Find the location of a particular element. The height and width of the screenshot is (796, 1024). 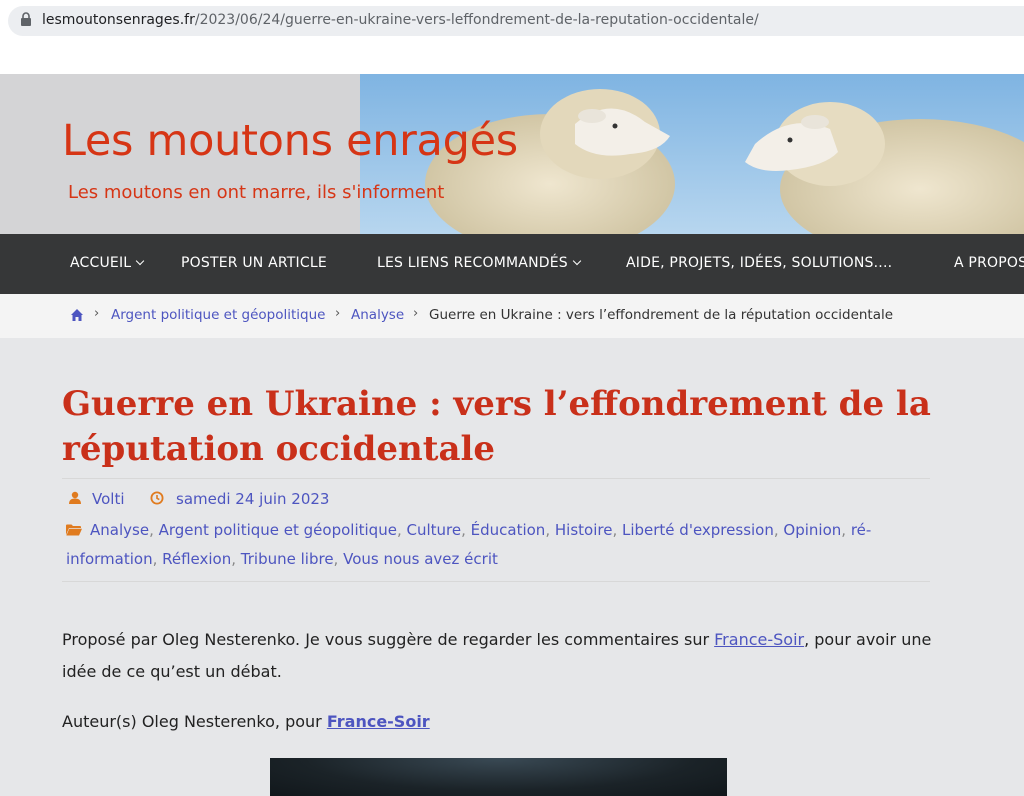

post-author: Volti is located at coordinates (96, 499).